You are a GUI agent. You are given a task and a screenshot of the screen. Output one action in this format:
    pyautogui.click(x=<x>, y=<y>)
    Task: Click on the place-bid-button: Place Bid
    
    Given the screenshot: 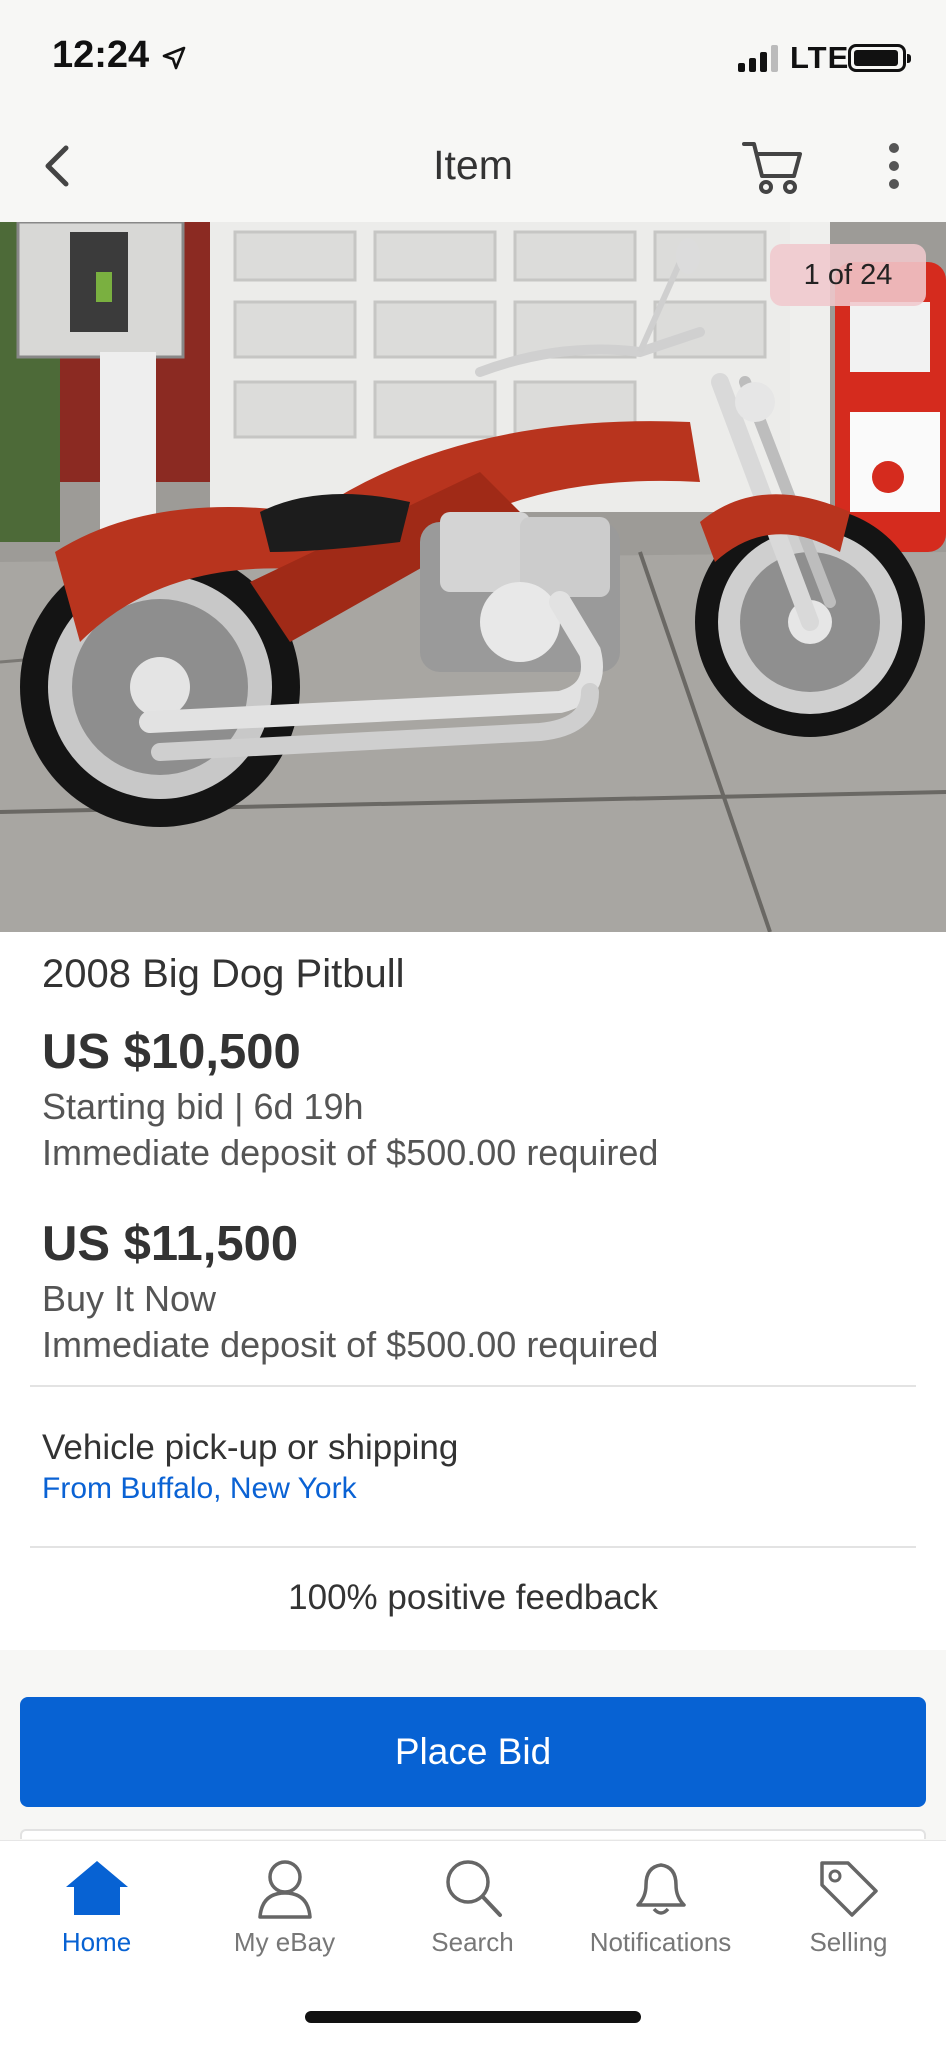 What is the action you would take?
    pyautogui.click(x=473, y=1752)
    